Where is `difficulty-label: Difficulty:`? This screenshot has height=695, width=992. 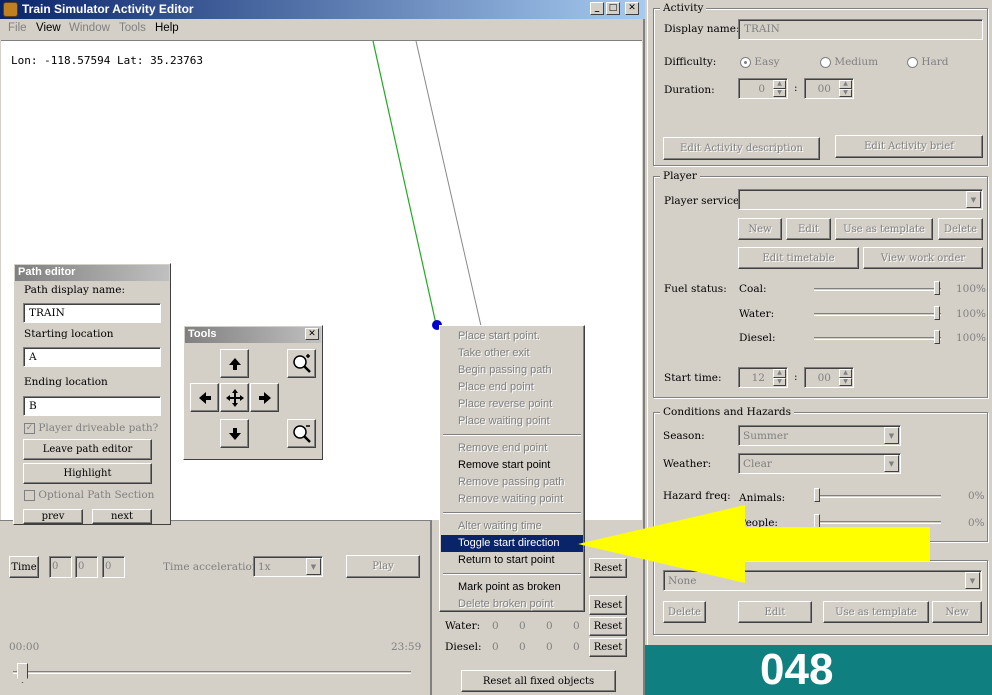
difficulty-label: Difficulty: is located at coordinates (690, 62).